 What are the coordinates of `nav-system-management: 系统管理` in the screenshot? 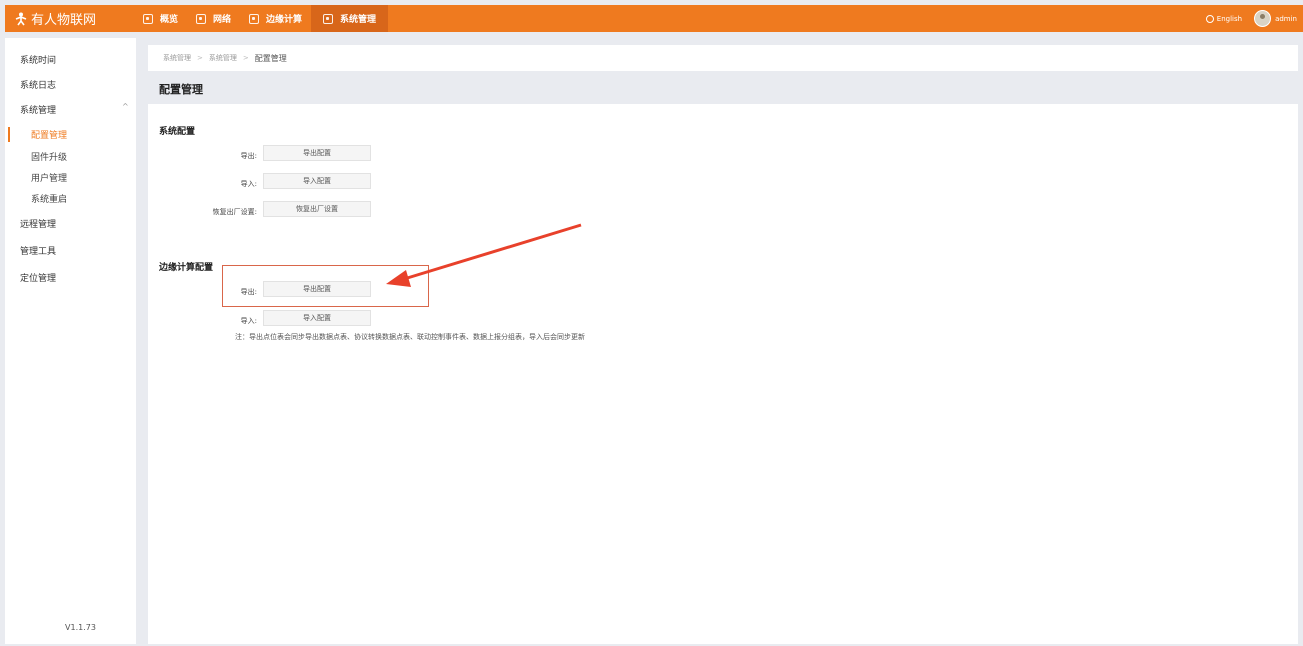 It's located at (350, 18).